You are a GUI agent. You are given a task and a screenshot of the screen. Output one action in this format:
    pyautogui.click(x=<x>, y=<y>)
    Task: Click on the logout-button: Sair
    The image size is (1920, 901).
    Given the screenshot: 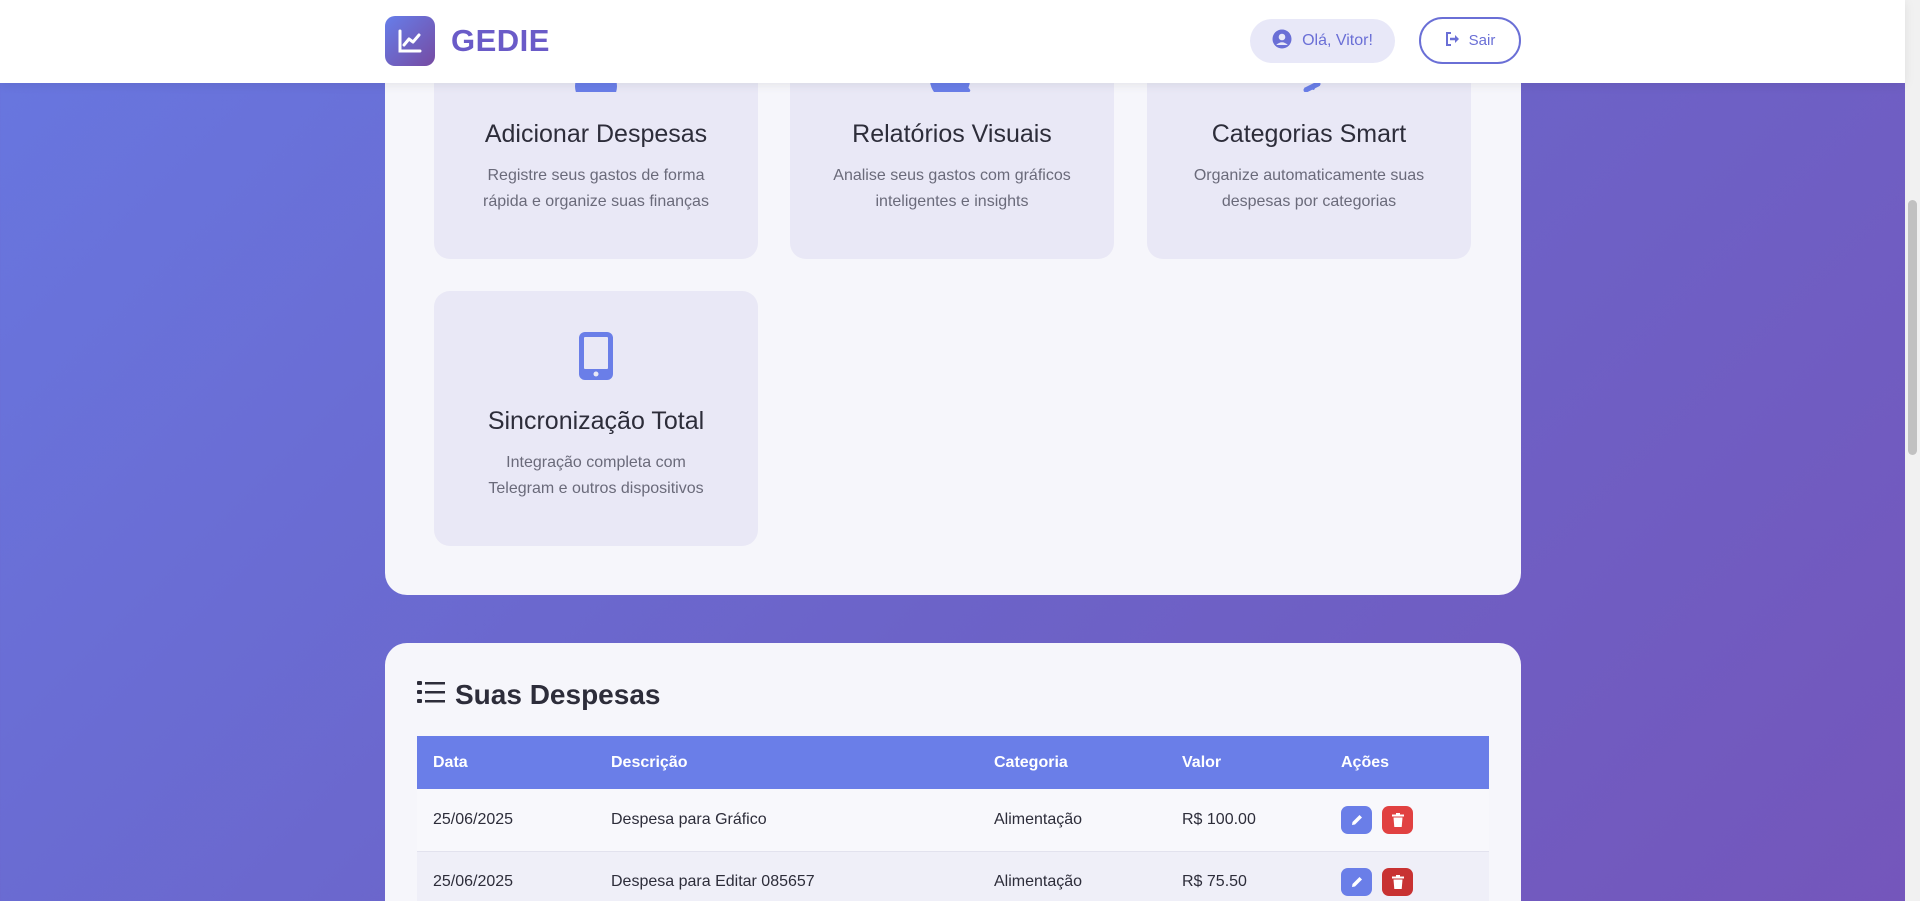 What is the action you would take?
    pyautogui.click(x=1470, y=40)
    